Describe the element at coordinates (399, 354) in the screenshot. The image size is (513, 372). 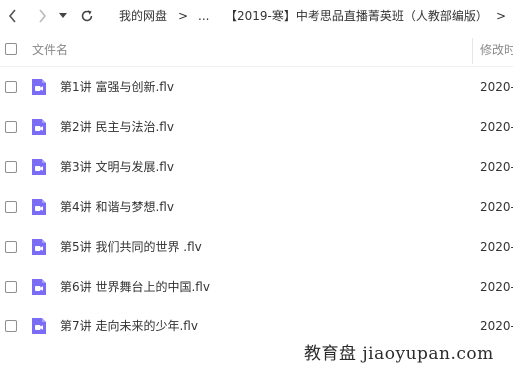
I see `watermark-text: 教育盘 jiaoyupan.com` at that location.